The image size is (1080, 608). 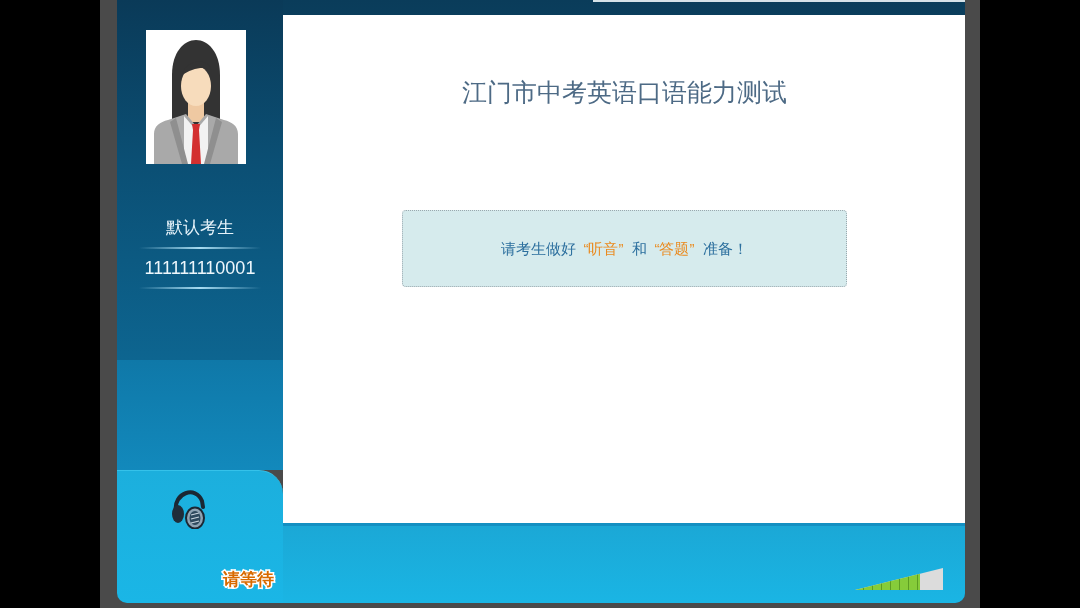 I want to click on status-text: 请等待, so click(x=248, y=579).